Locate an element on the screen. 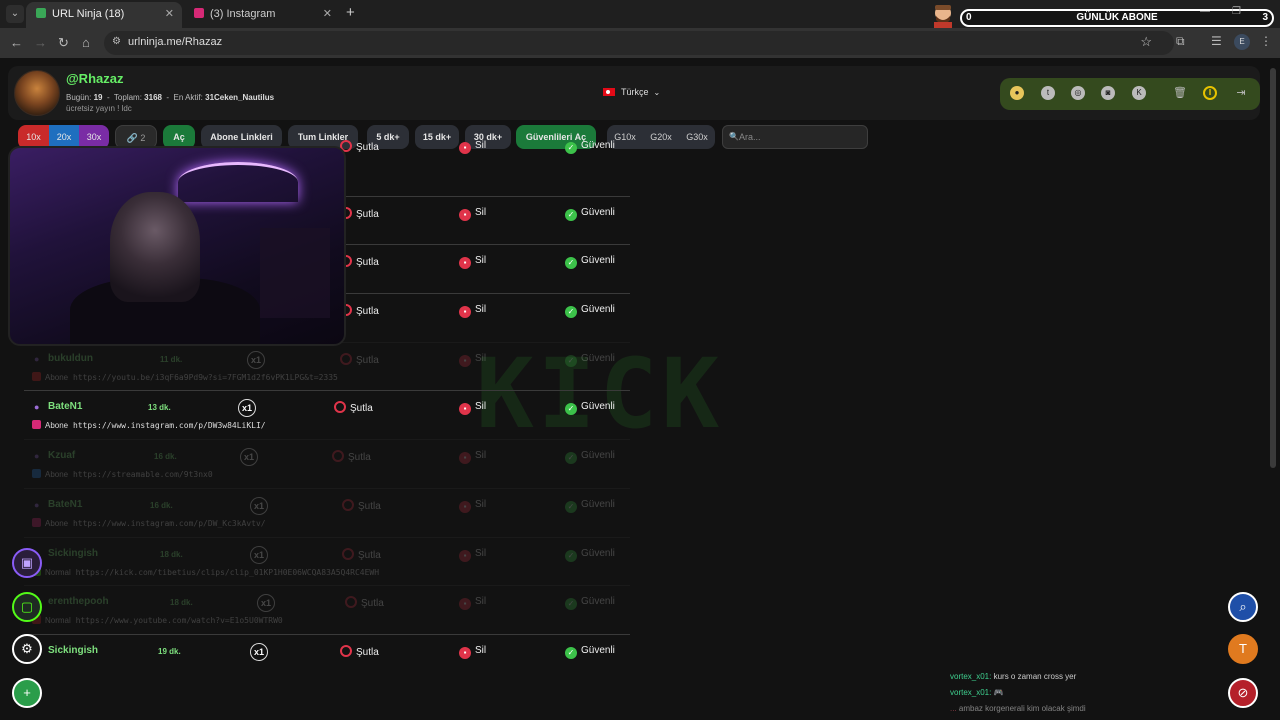 This screenshot has width=1280, height=720. subscriber-title: GÜNLÜK ABONE is located at coordinates (1117, 17).